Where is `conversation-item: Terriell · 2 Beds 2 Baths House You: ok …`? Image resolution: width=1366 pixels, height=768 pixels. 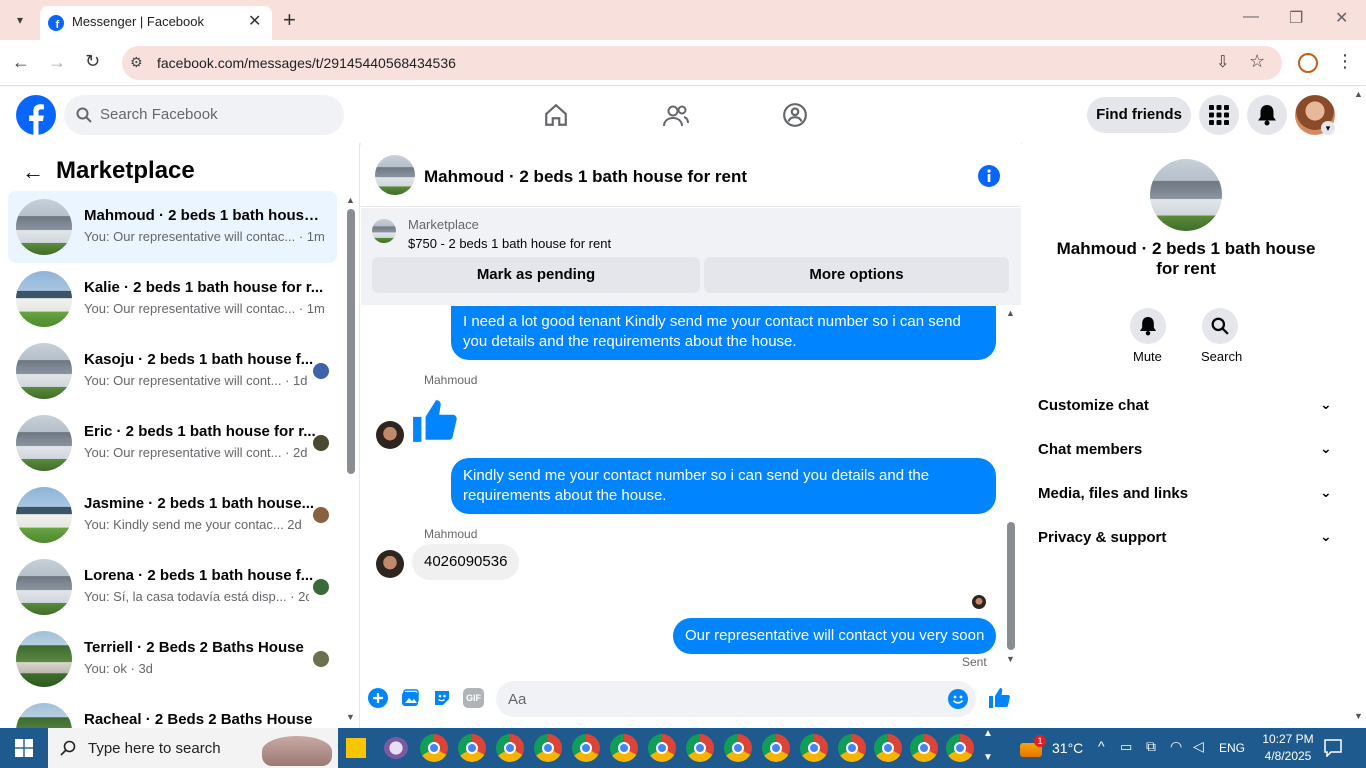 conversation-item: Terriell · 2 Beds 2 Baths House You: ok … is located at coordinates (172, 659).